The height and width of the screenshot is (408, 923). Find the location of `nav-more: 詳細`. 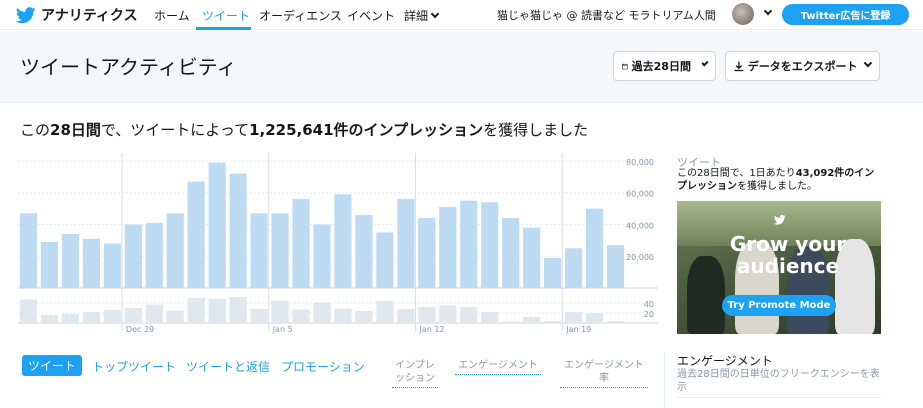

nav-more: 詳細 is located at coordinates (422, 15).